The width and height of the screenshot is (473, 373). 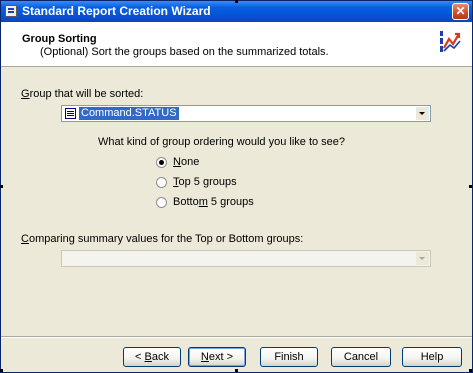 I want to click on title-bar: Standard Report Creation Wizard ✕, so click(x=236, y=11).